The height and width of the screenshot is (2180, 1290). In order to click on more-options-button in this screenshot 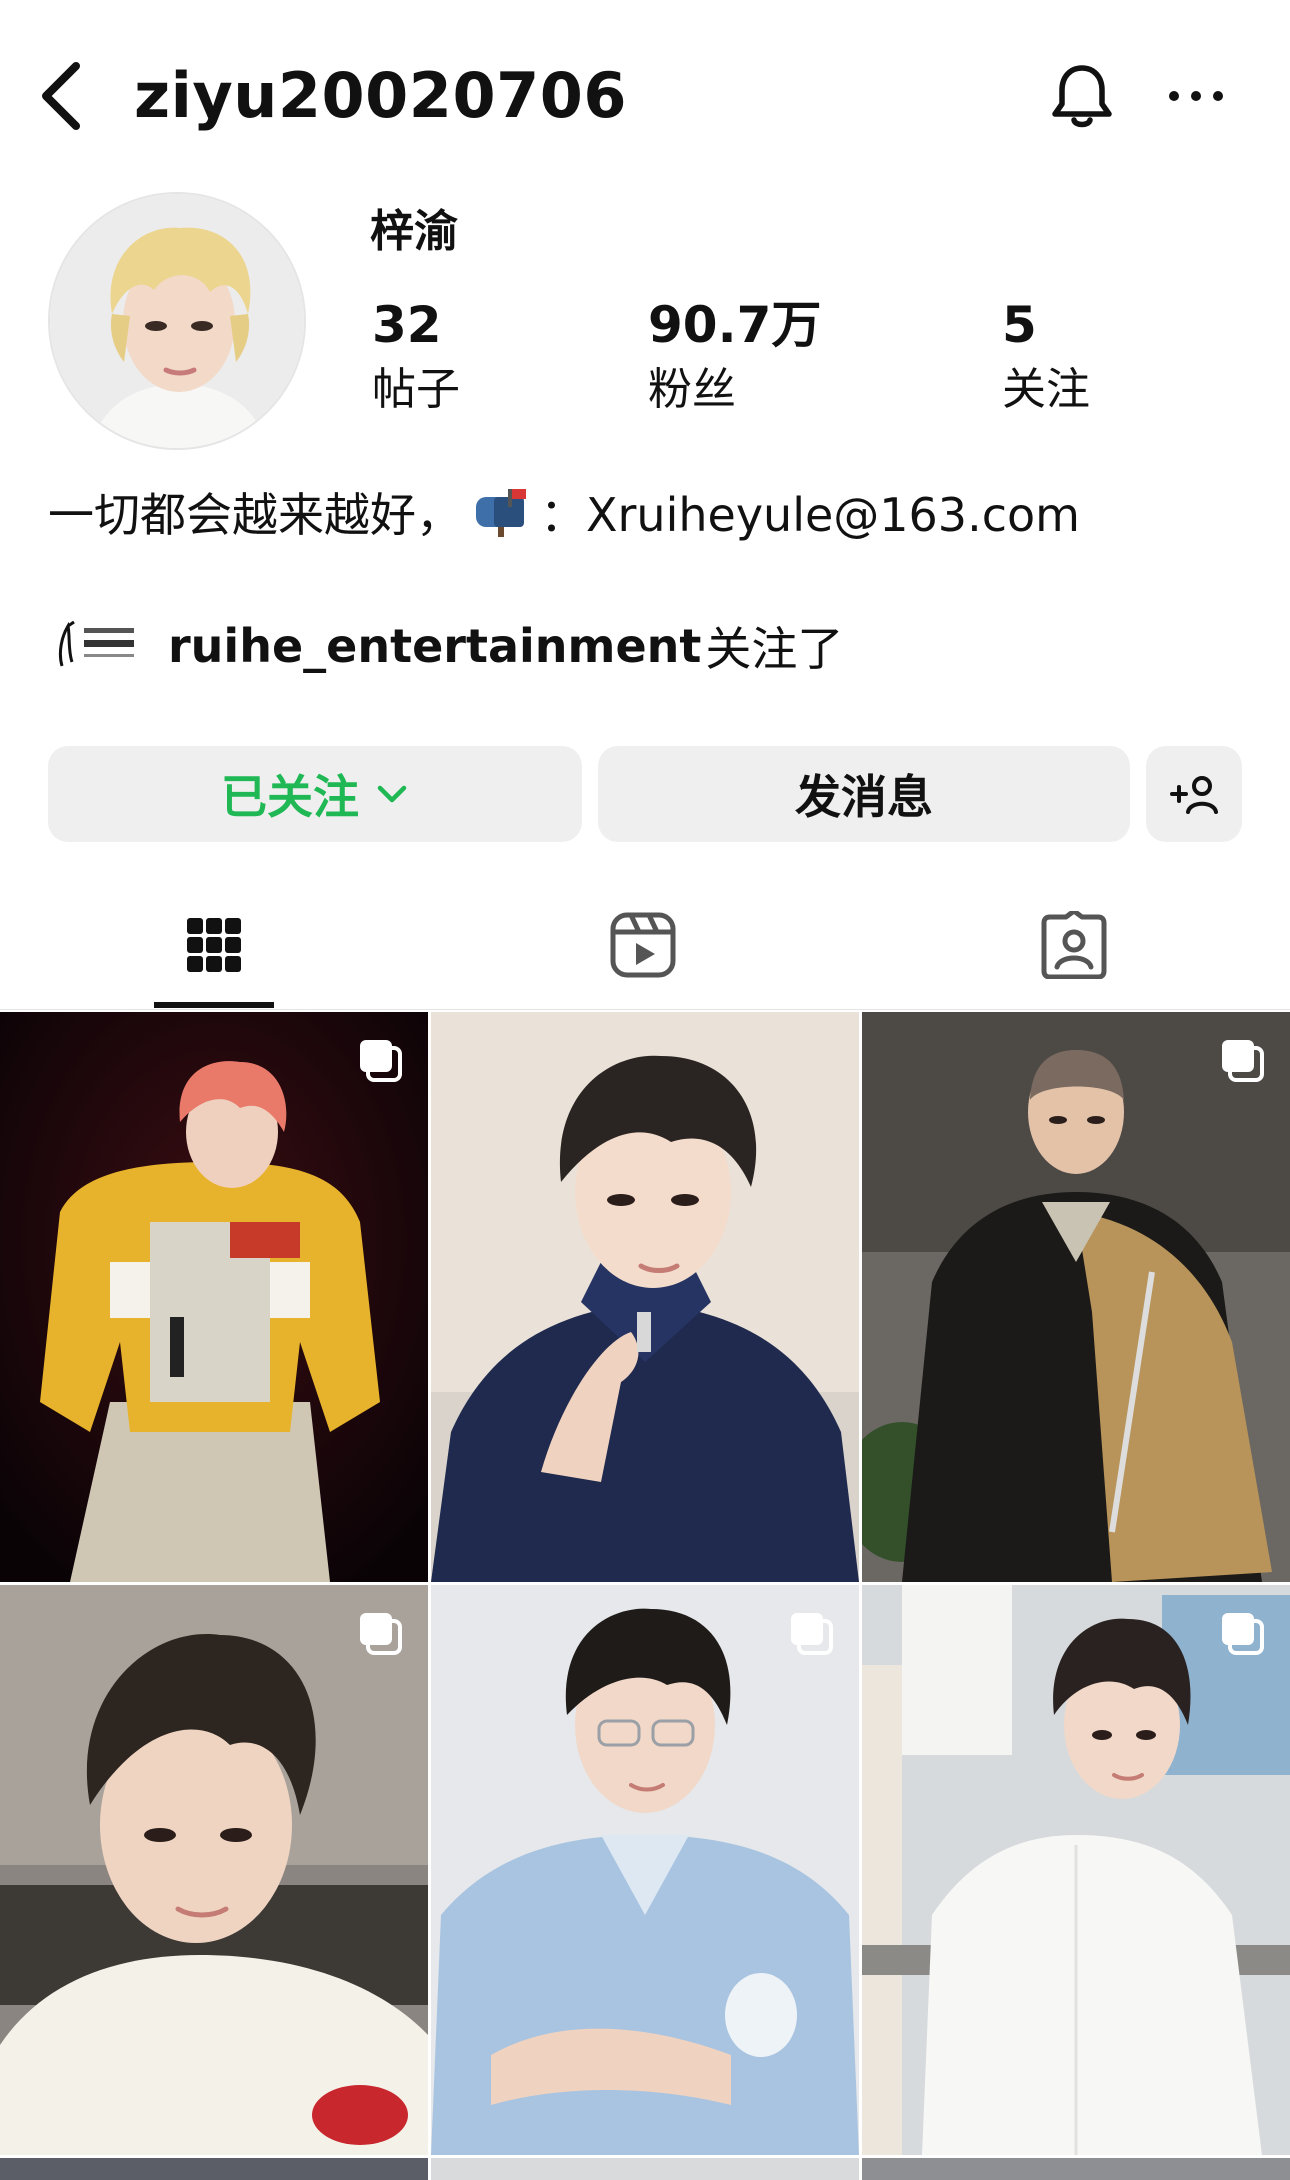, I will do `click(1196, 96)`.